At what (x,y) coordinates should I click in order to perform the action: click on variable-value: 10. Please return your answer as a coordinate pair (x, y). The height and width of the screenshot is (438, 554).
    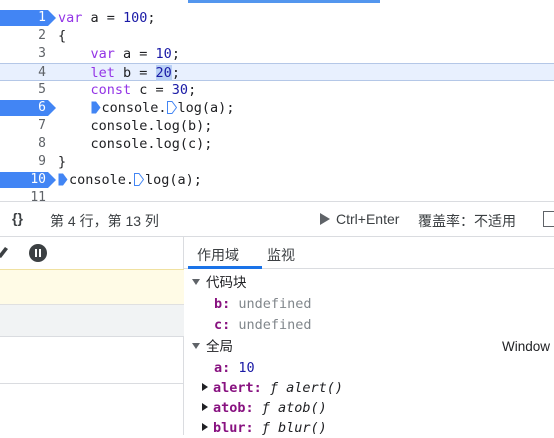
    Looking at the image, I should click on (246, 368).